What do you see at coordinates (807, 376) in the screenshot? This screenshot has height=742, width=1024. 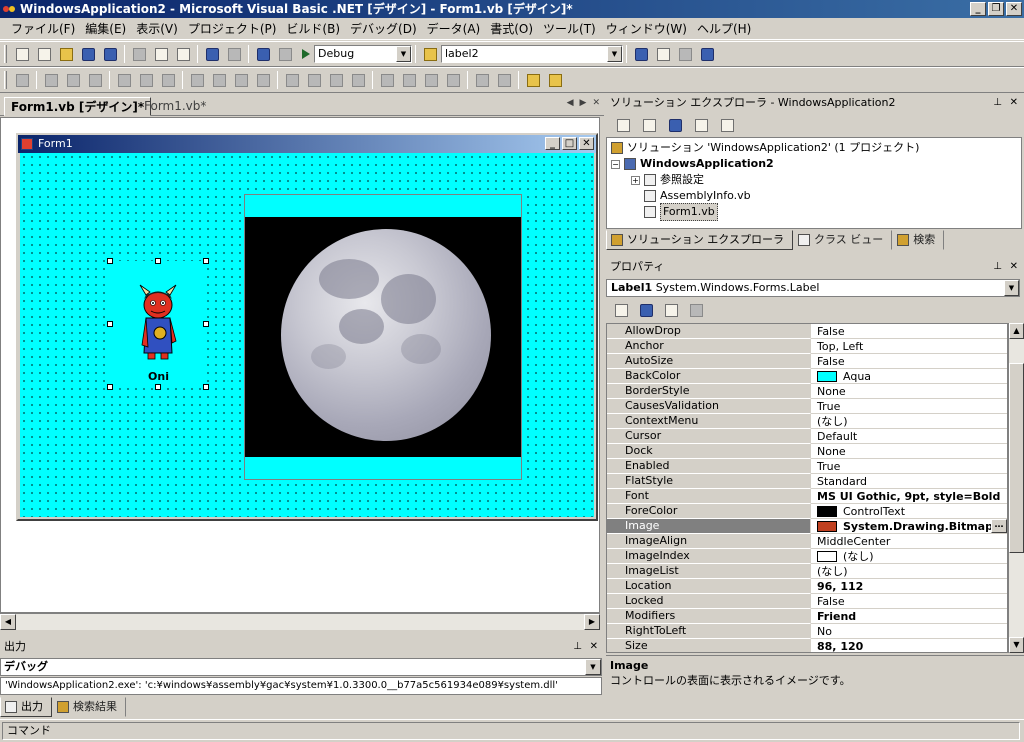 I see `property-row: BackColor Aqua` at bounding box center [807, 376].